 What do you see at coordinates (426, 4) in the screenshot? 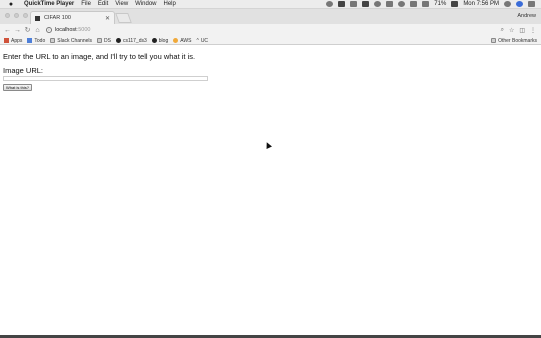
I see `volume-icon` at bounding box center [426, 4].